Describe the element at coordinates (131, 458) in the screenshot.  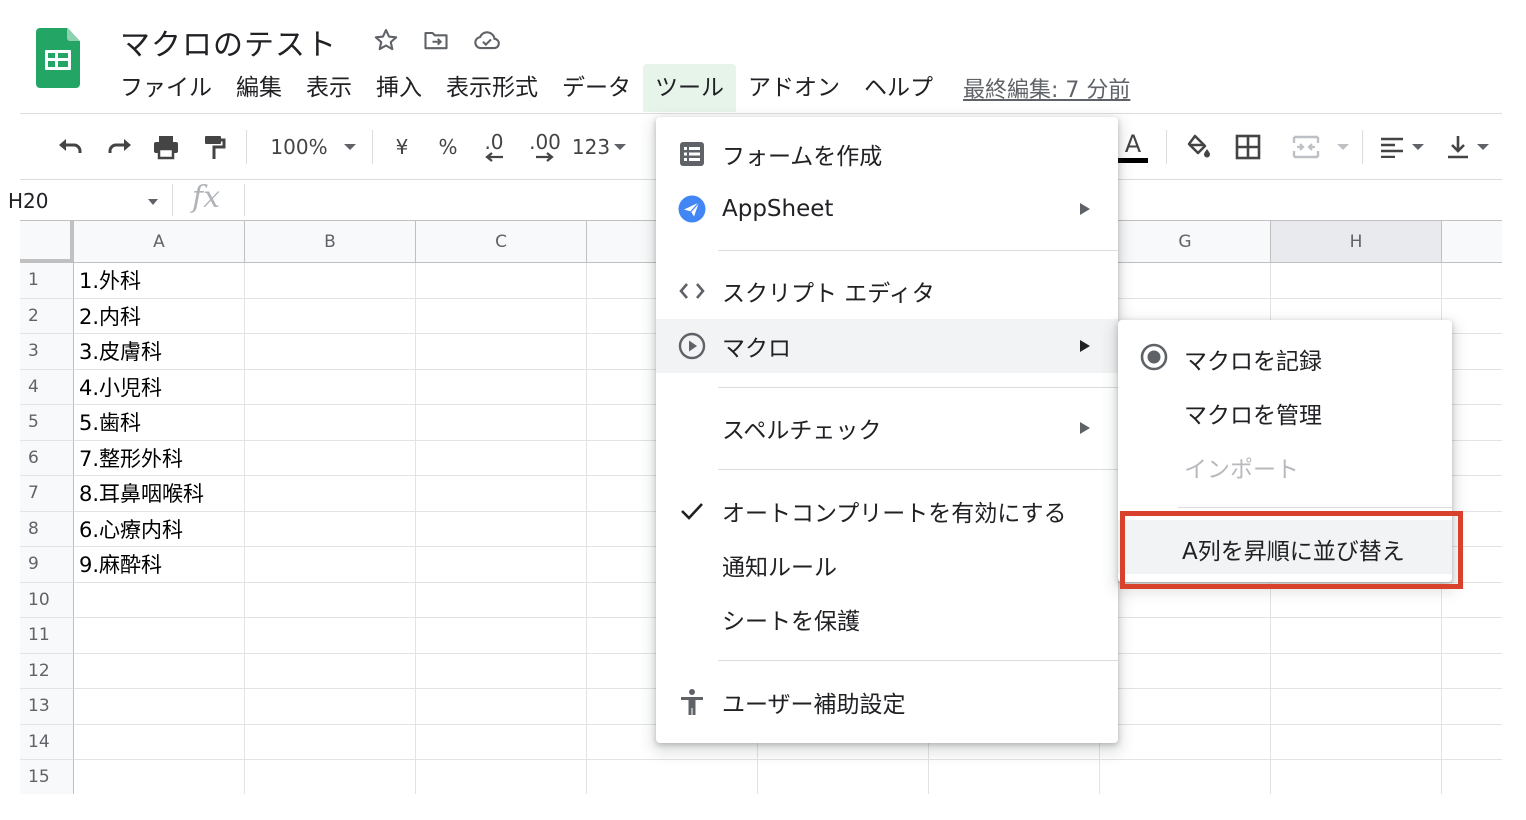
I see `cell-a6: 7.整形外科` at that location.